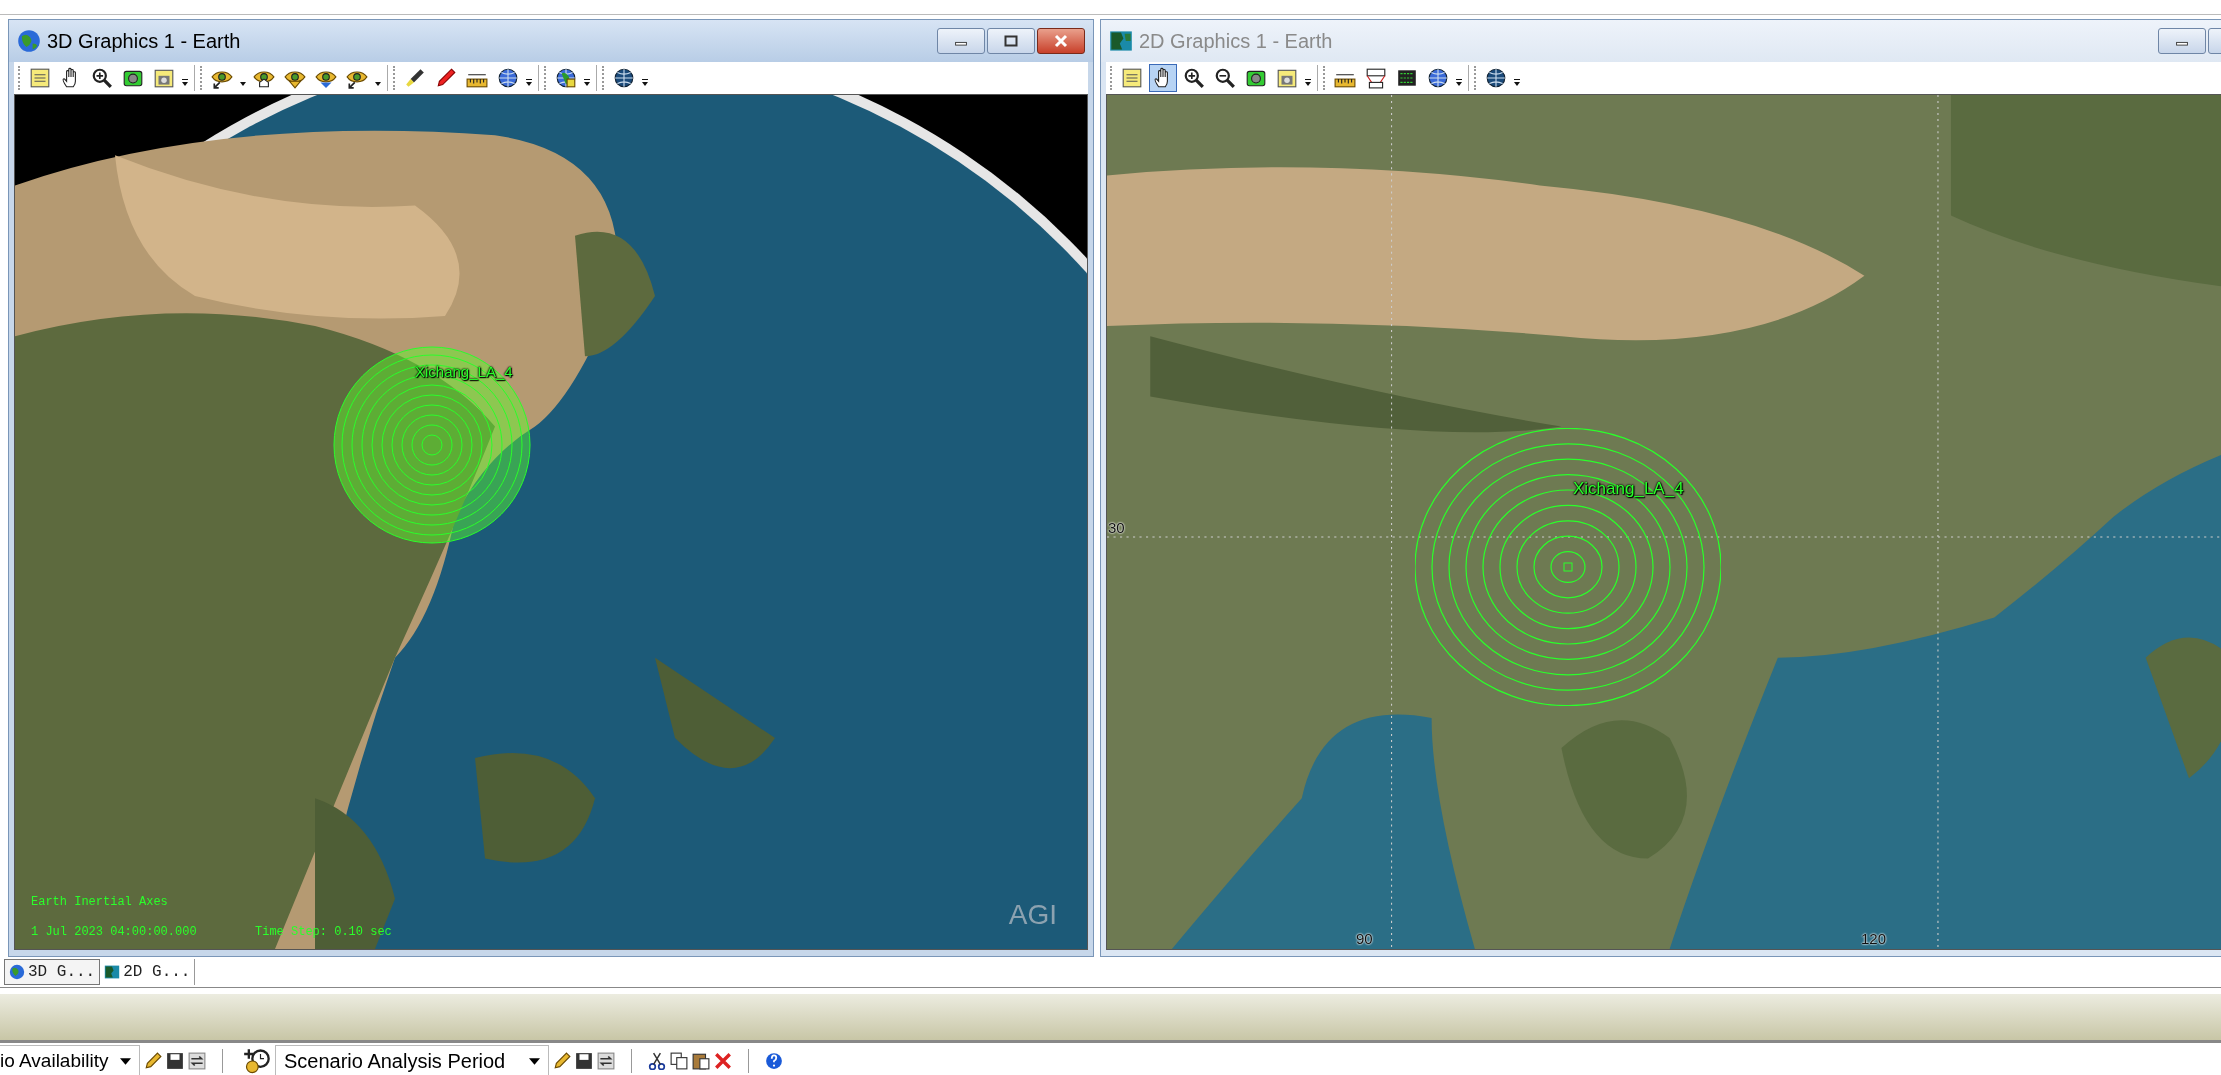 The height and width of the screenshot is (1075, 2221). What do you see at coordinates (1407, 78) in the screenshot?
I see `film-strip-icon` at bounding box center [1407, 78].